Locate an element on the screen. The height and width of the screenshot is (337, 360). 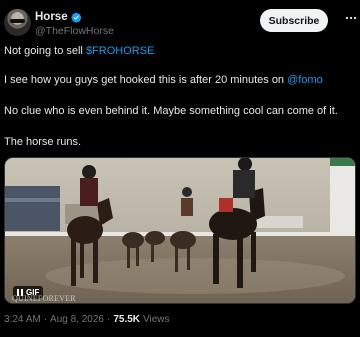
mention-link: @fomo is located at coordinates (305, 80).